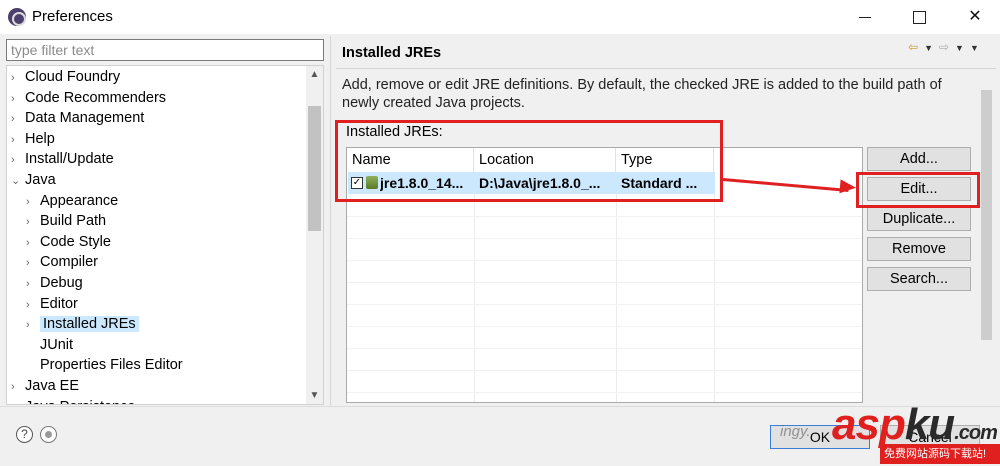 Image resolution: width=1000 pixels, height=466 pixels. I want to click on tree-item-label: Editor, so click(59, 303).